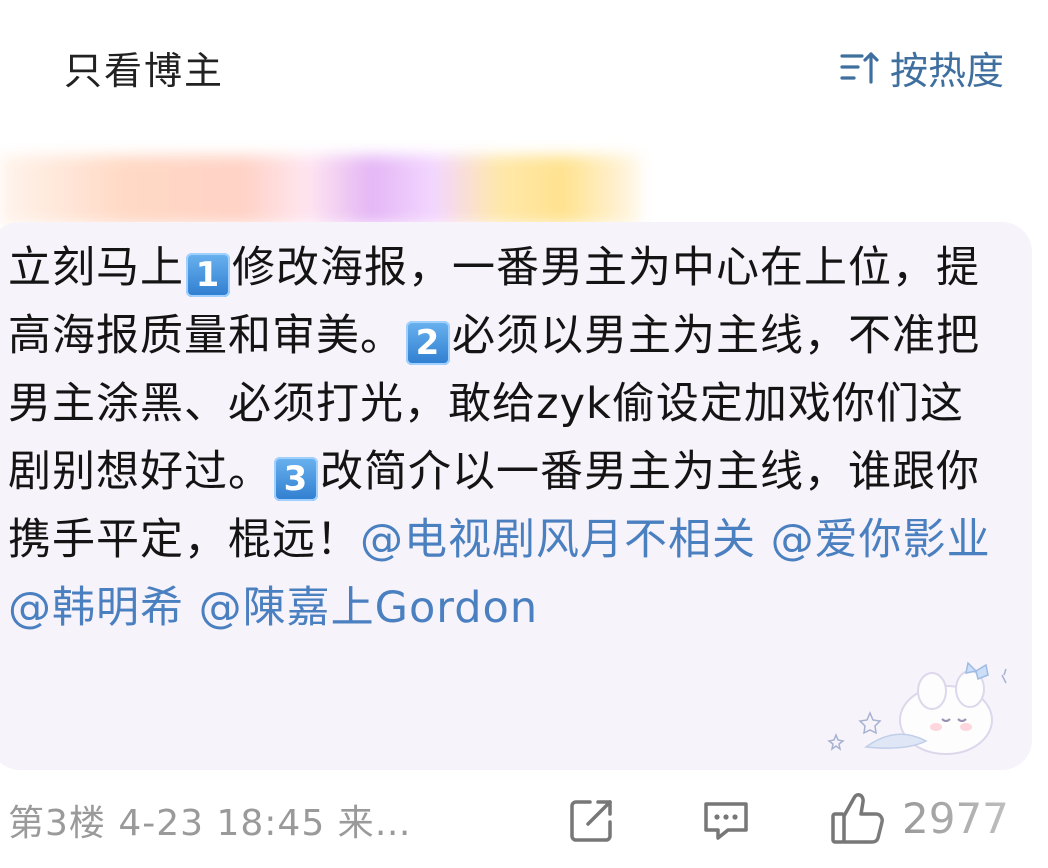  What do you see at coordinates (955, 818) in the screenshot?
I see `like-count: 2977` at bounding box center [955, 818].